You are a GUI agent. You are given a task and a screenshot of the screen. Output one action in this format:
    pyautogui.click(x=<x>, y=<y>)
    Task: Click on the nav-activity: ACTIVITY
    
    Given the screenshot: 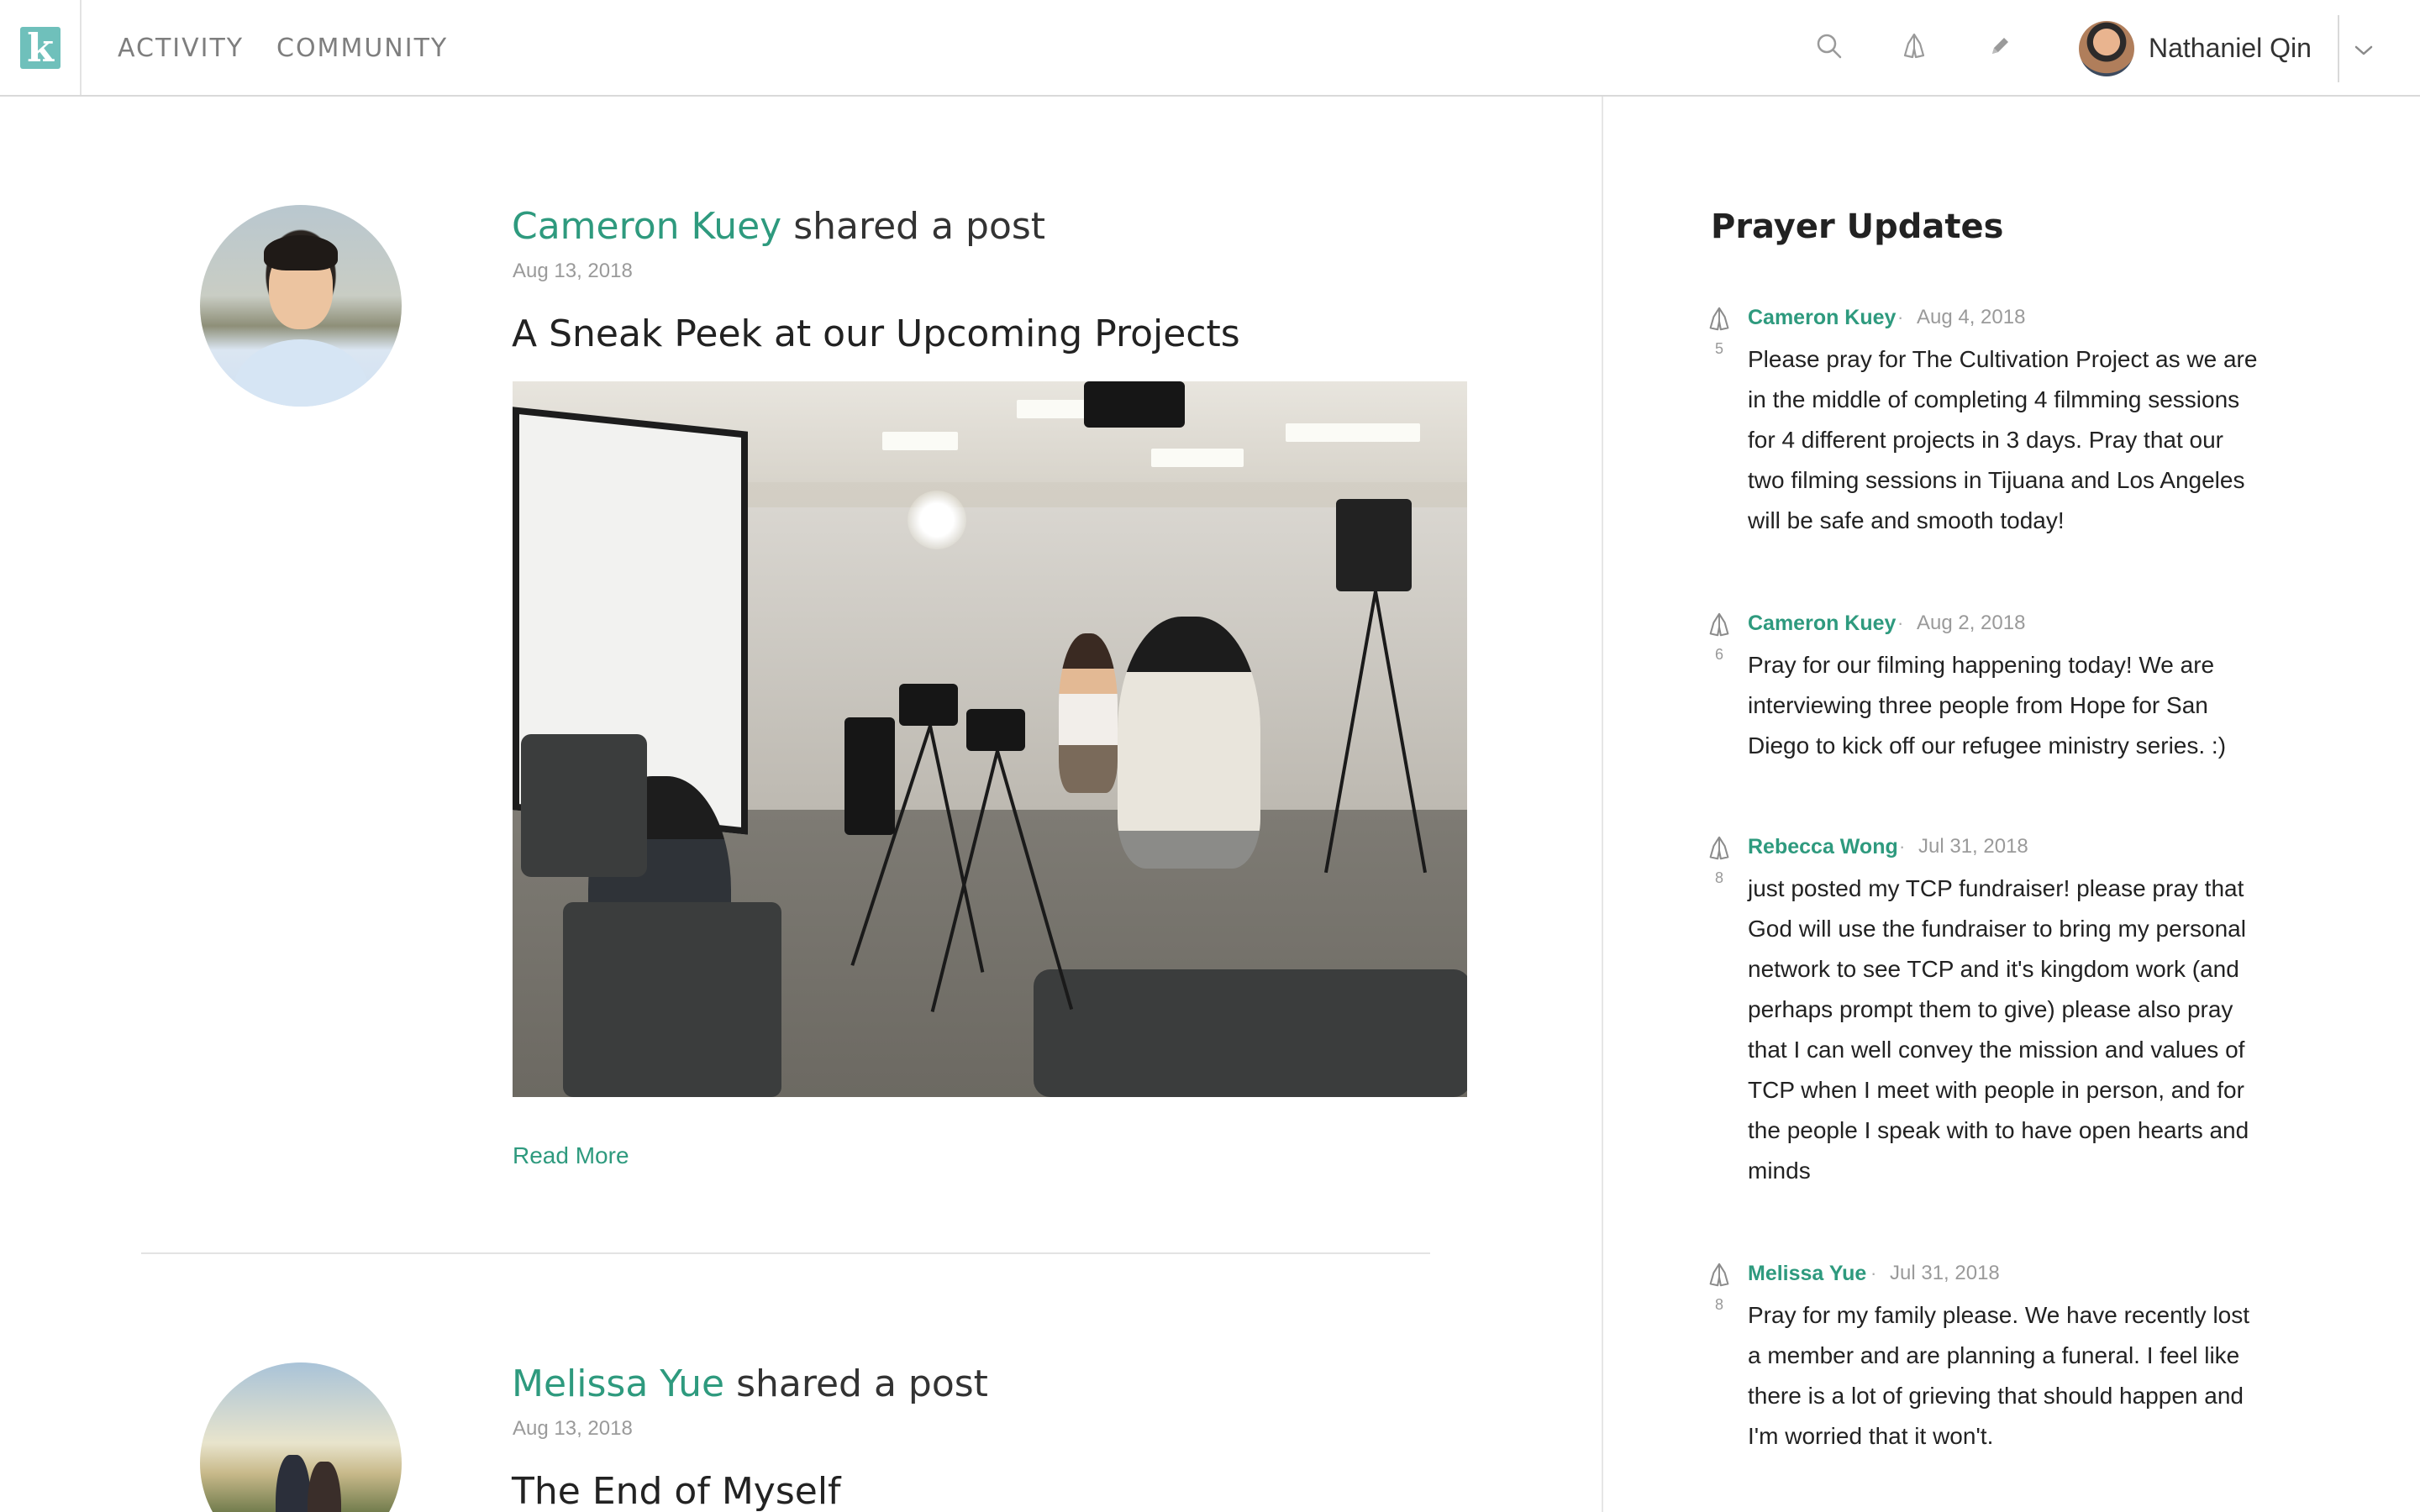 What is the action you would take?
    pyautogui.click(x=181, y=49)
    